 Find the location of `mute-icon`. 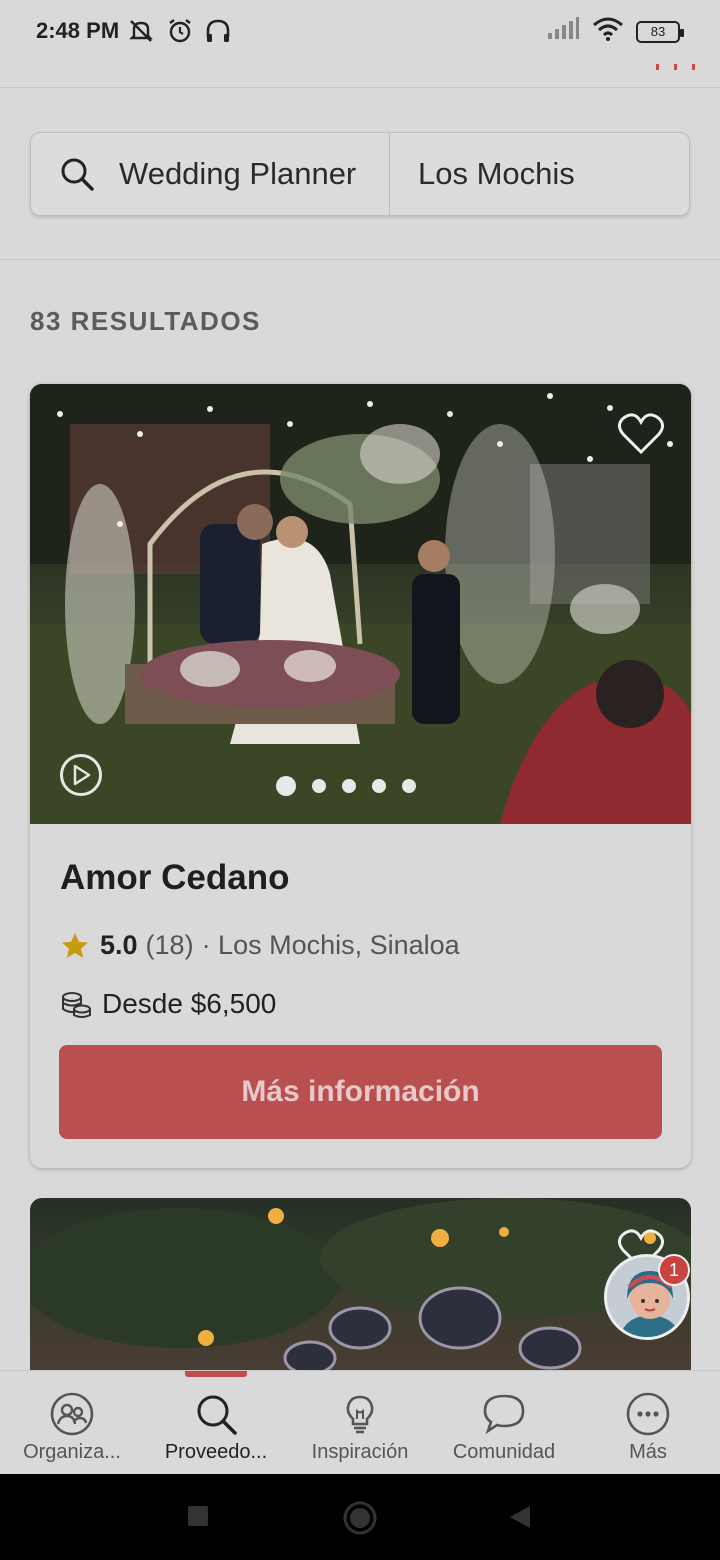

mute-icon is located at coordinates (141, 33).